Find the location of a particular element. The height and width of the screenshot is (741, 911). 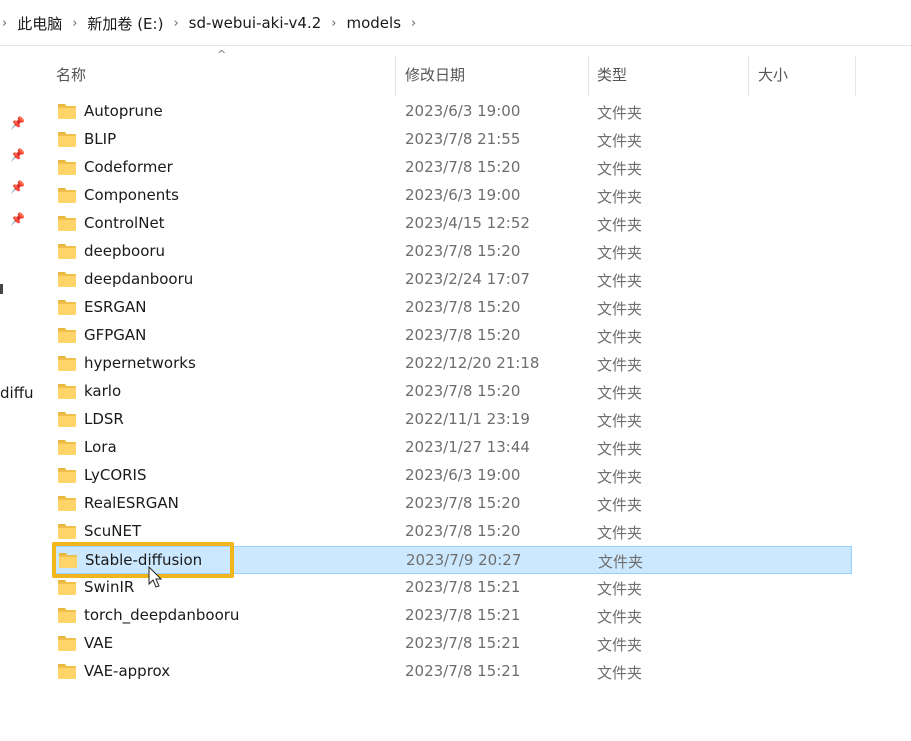

breadcrumb-drive-e: 新加卷 (E:) is located at coordinates (125, 23).